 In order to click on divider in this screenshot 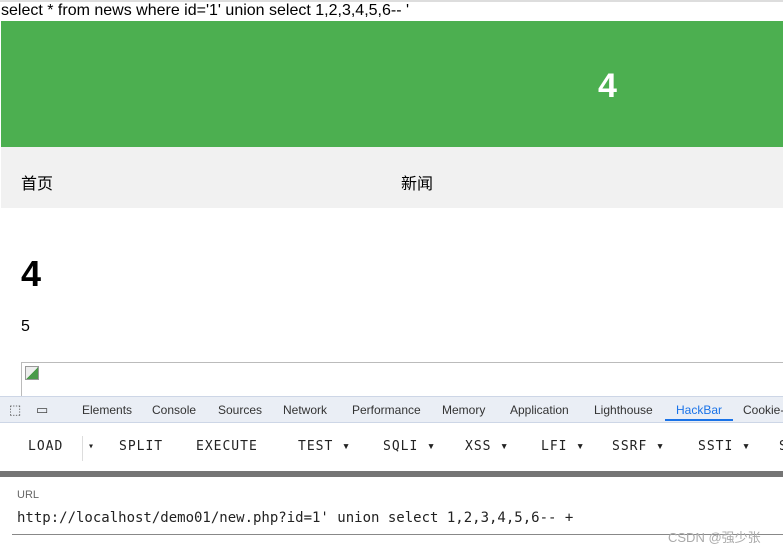, I will do `click(82, 448)`.